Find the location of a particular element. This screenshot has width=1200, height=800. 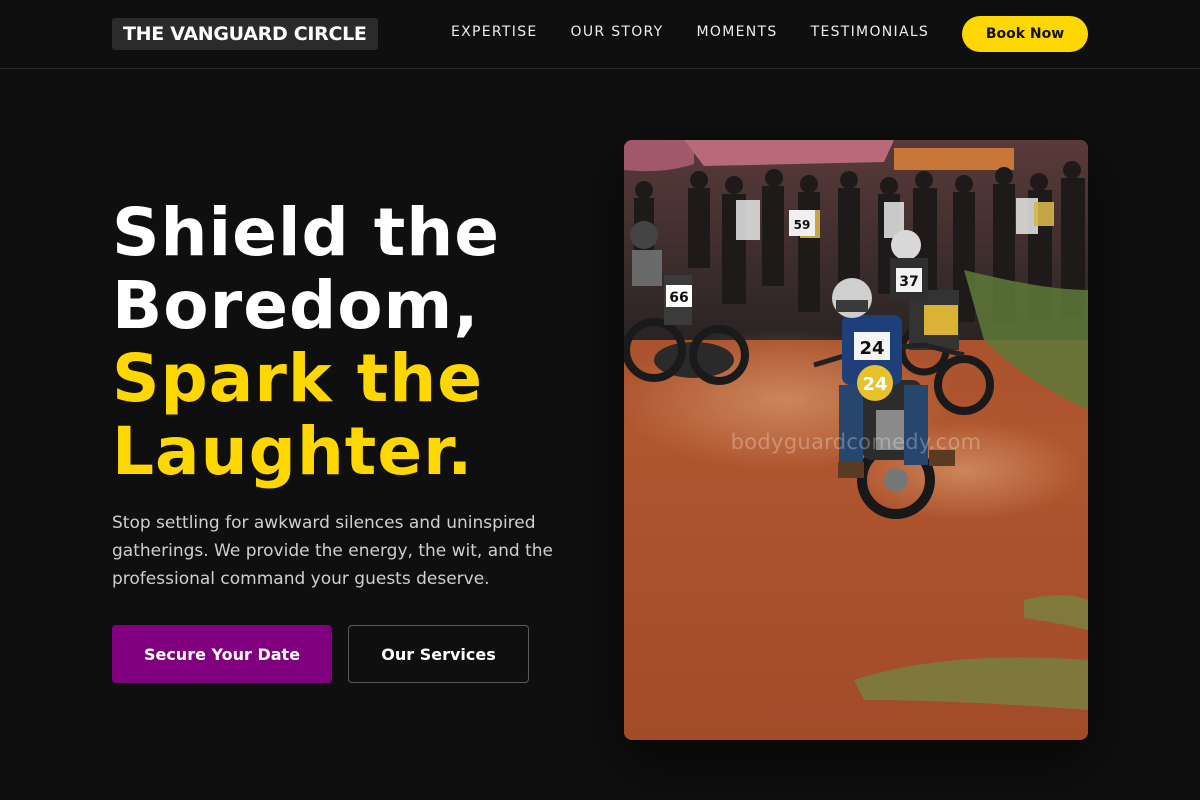

rider-number-59: 59 is located at coordinates (802, 225).